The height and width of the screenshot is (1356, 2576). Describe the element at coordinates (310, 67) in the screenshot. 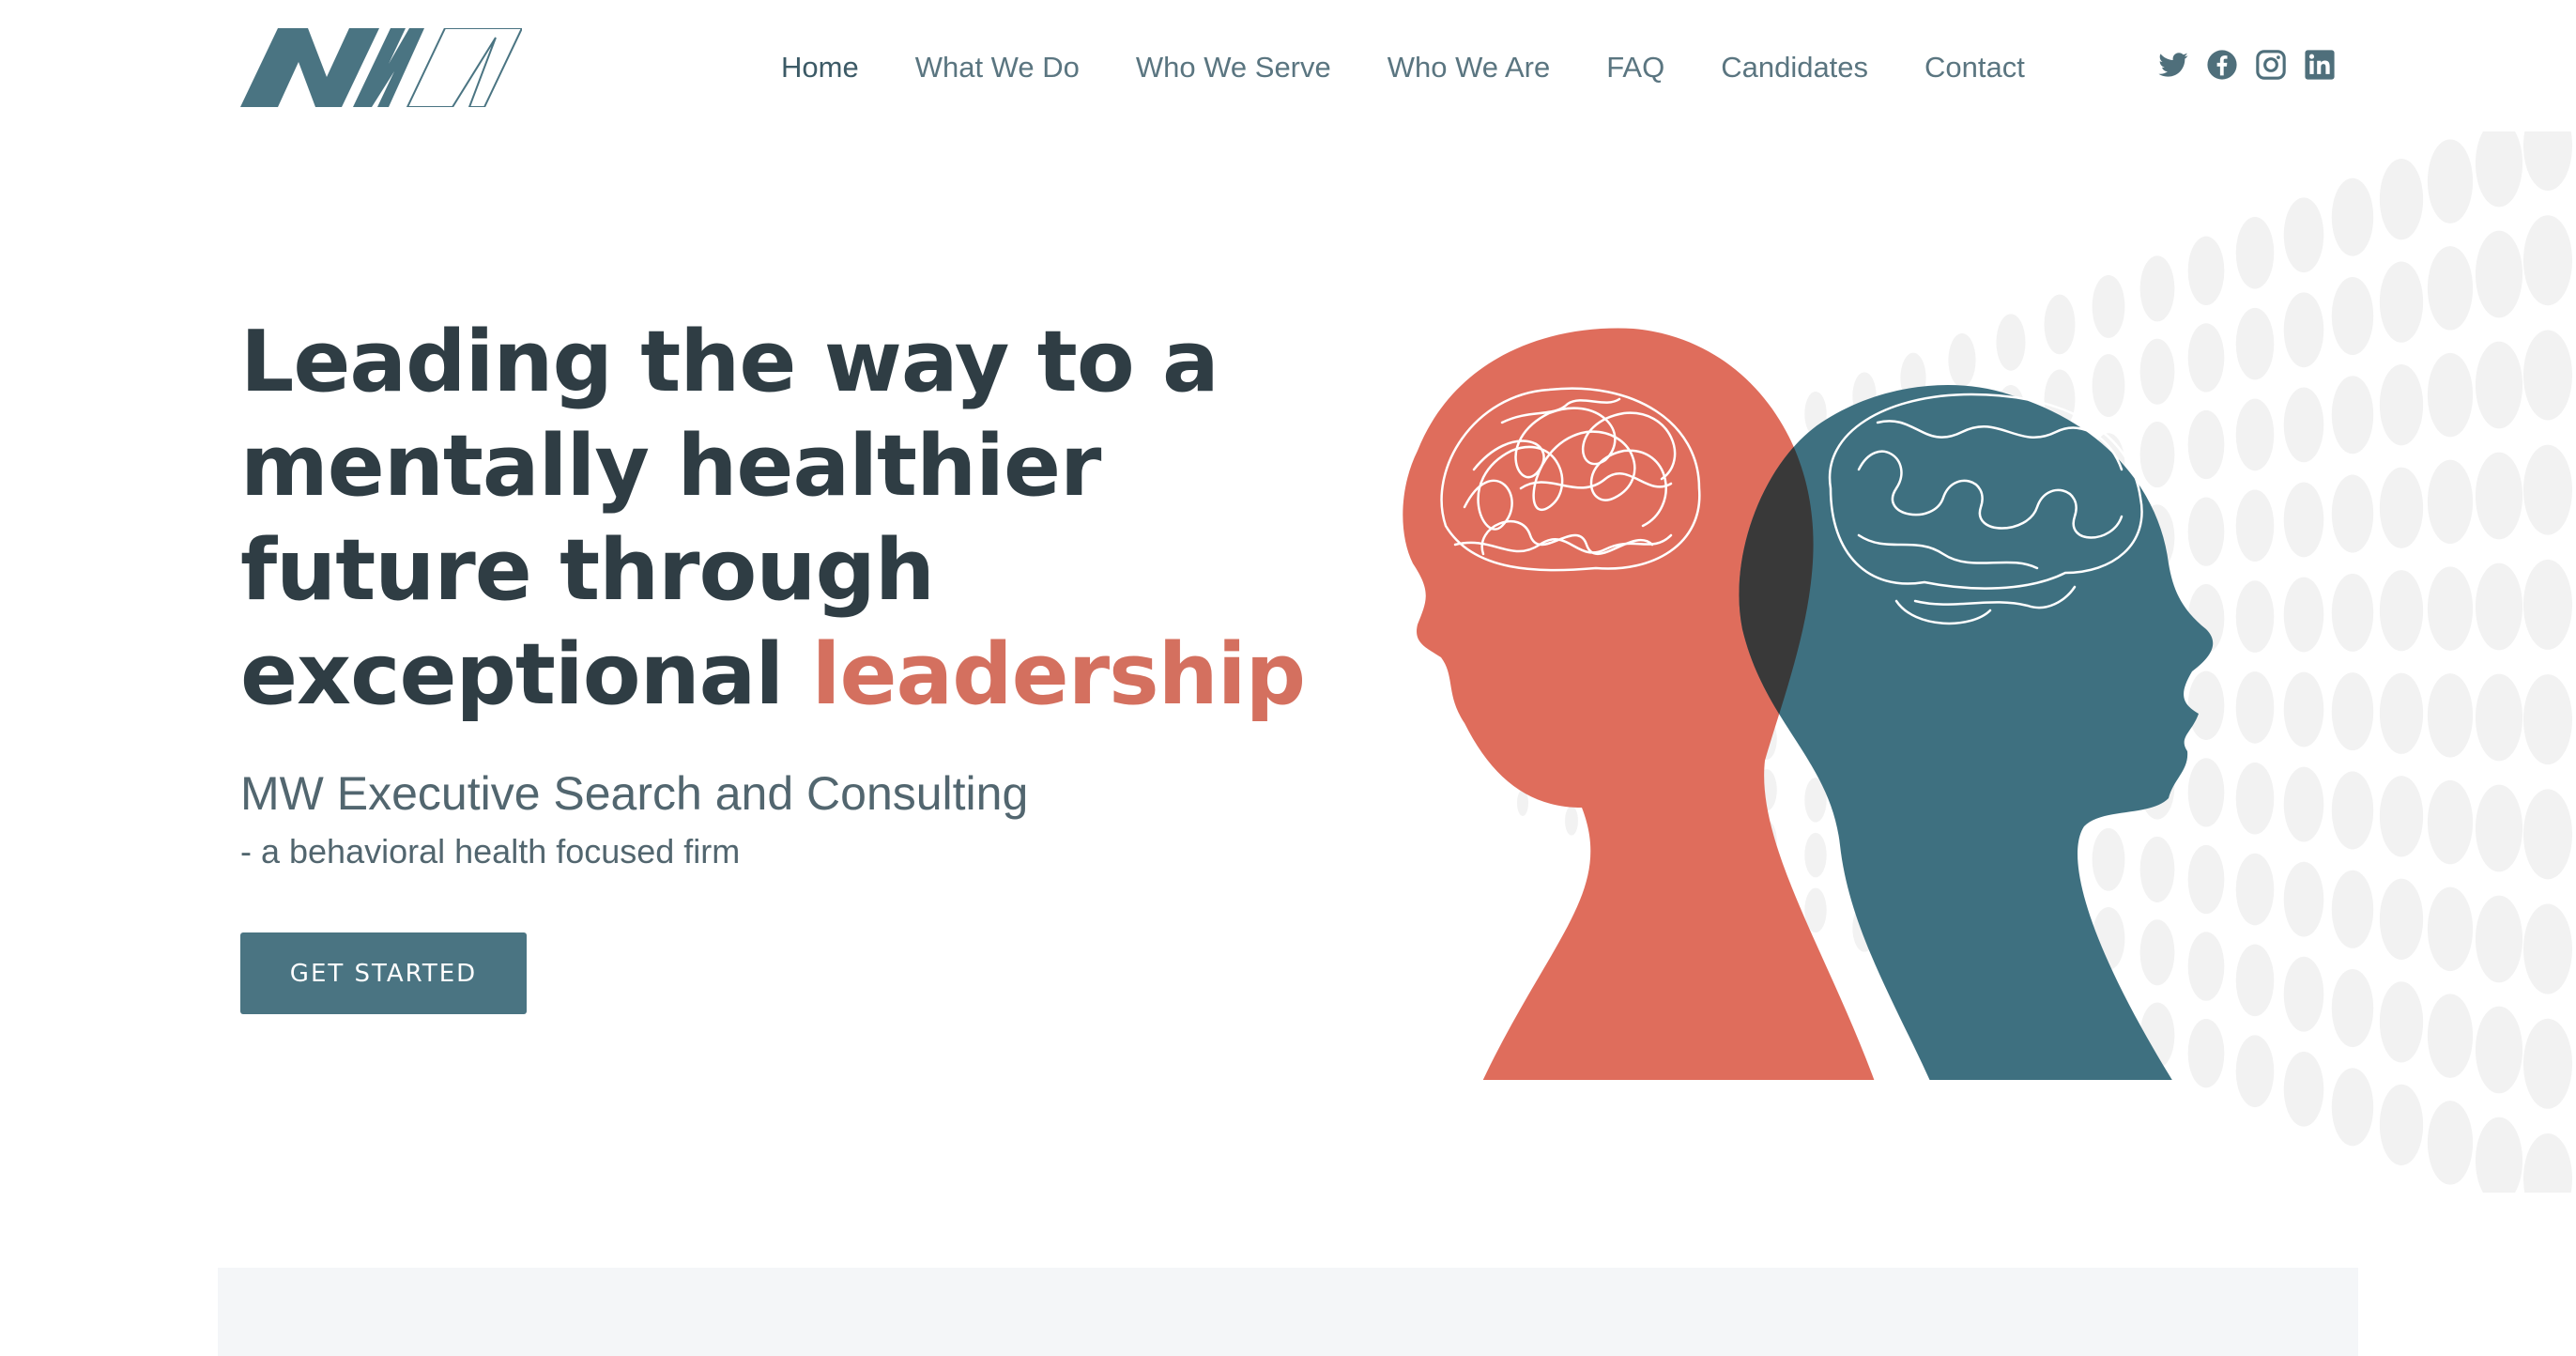

I see `logo-m-shape` at that location.